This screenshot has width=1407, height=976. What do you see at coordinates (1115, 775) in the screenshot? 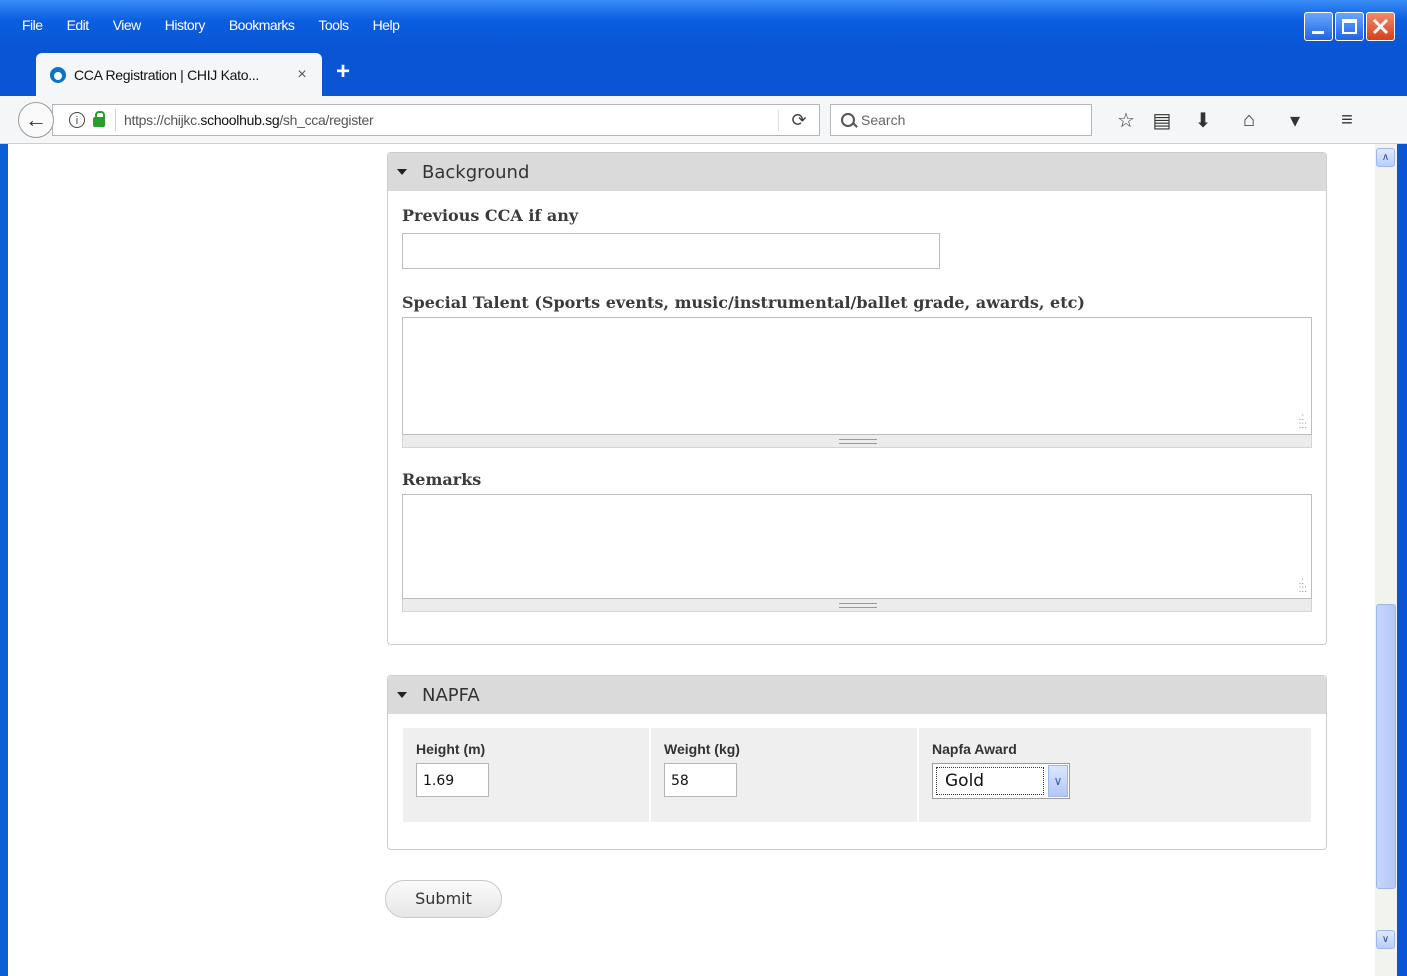
I see `award-cell: Napfa Award Gold ∨` at bounding box center [1115, 775].